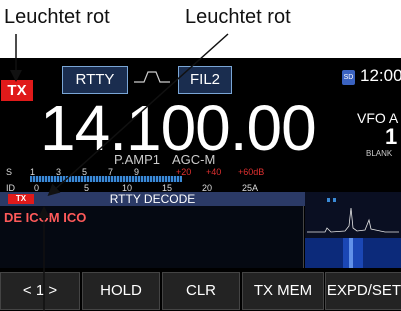 The width and height of the screenshot is (401, 311). What do you see at coordinates (391, 136) in the screenshot?
I see `vfo-number: 1` at bounding box center [391, 136].